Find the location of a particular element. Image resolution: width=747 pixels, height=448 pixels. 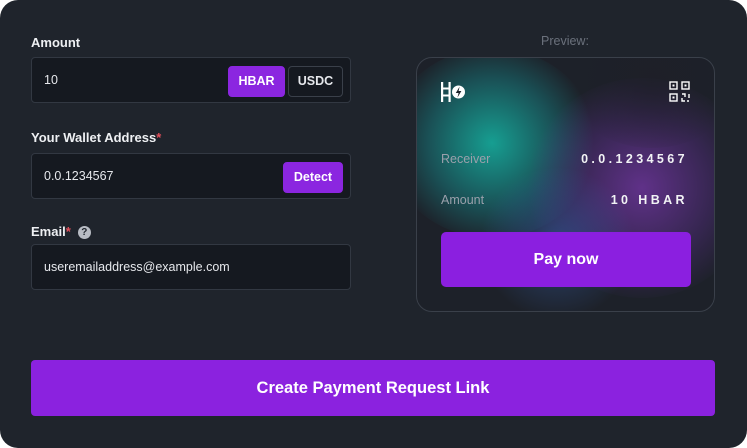

receiver-label: Receiver is located at coordinates (466, 159).